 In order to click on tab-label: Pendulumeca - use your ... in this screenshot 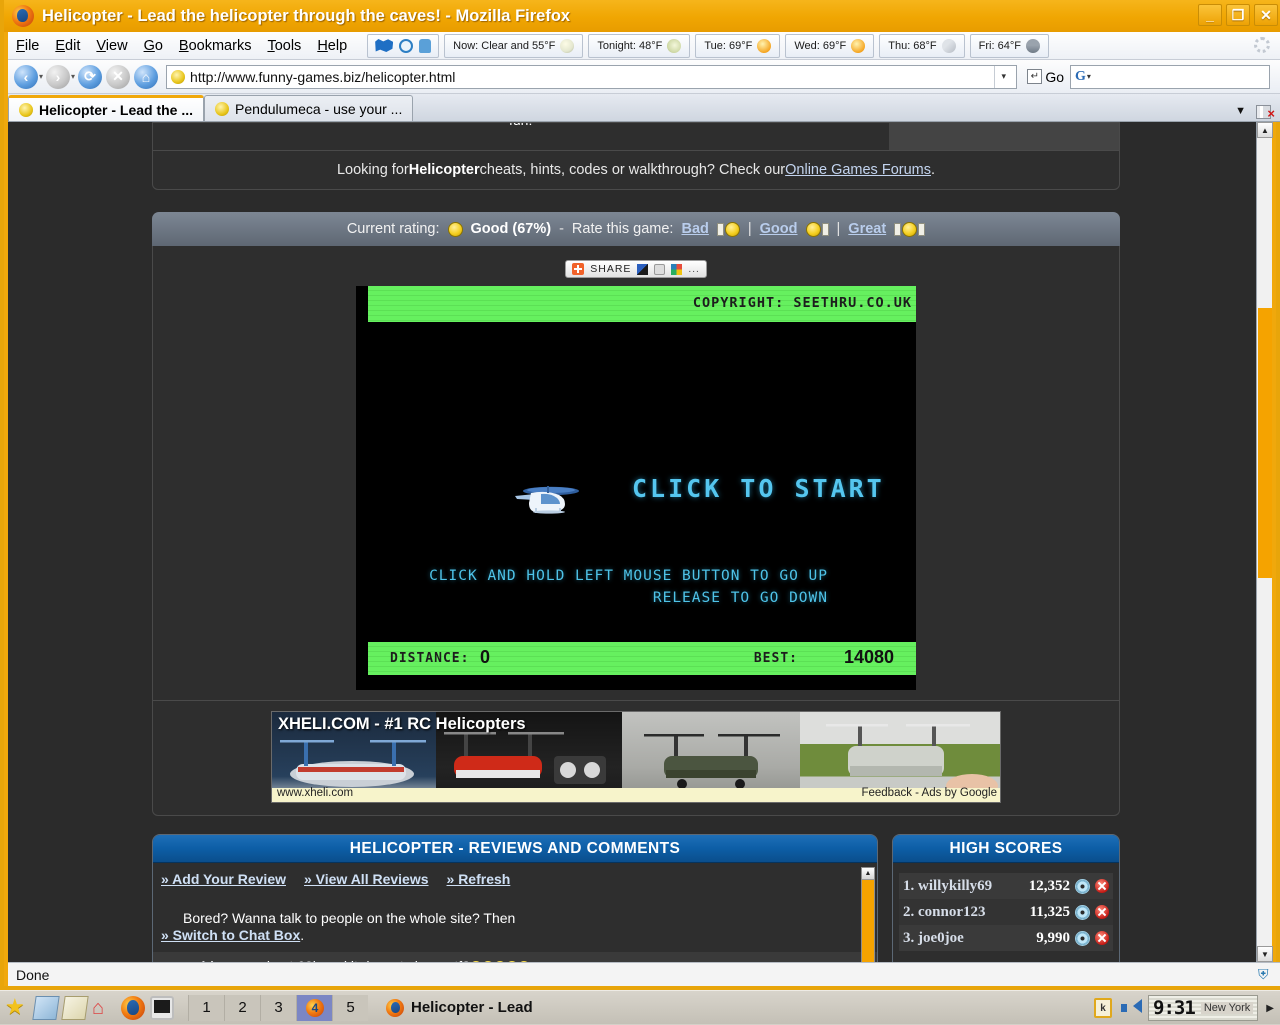, I will do `click(319, 108)`.